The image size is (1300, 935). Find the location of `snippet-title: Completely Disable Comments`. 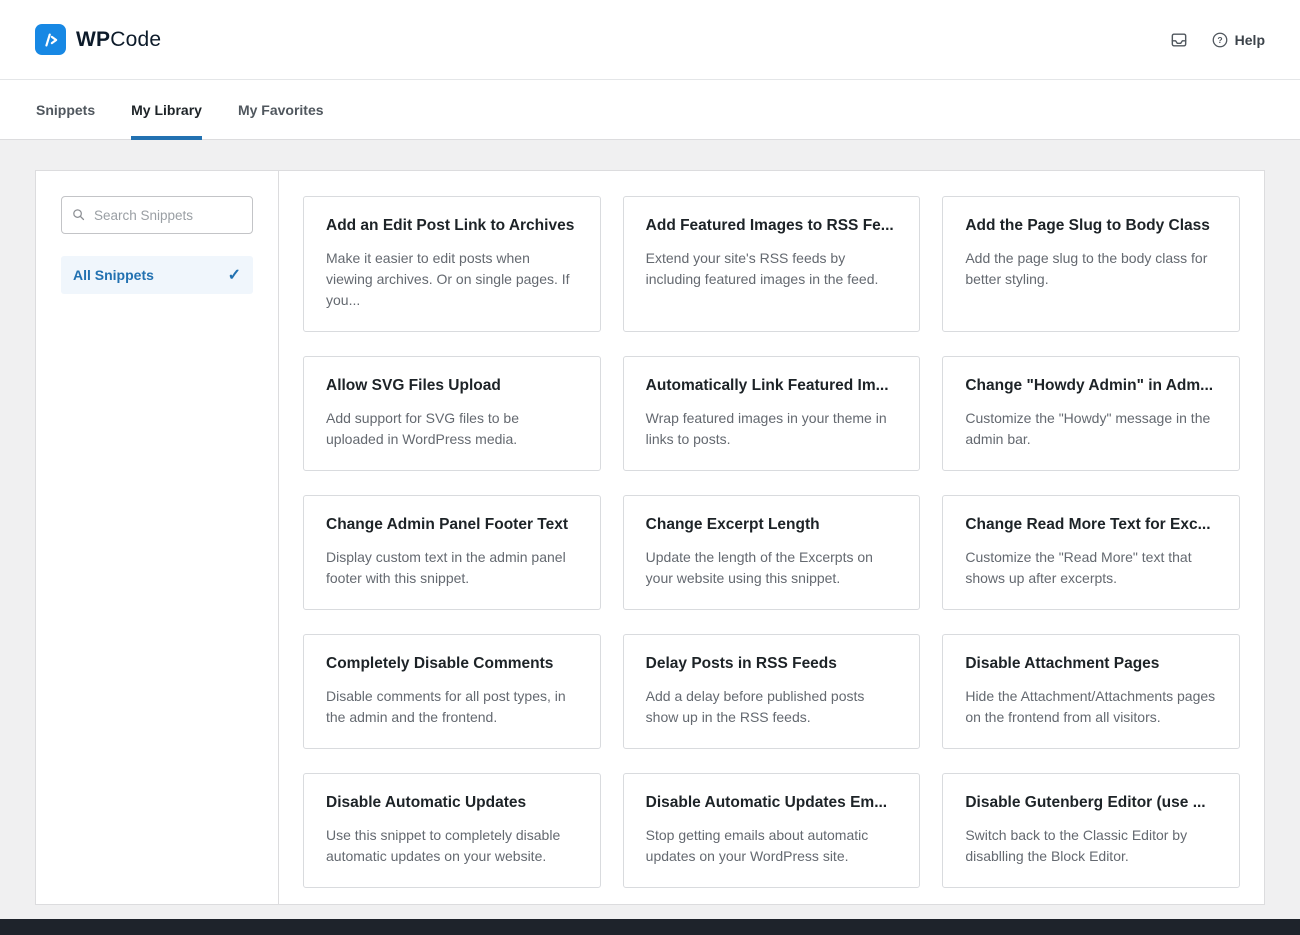

snippet-title: Completely Disable Comments is located at coordinates (440, 663).